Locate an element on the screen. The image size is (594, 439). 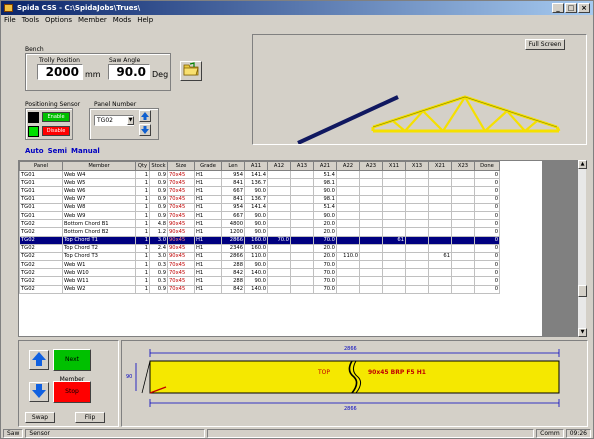
prev-member-button is located at coordinates (39, 360).